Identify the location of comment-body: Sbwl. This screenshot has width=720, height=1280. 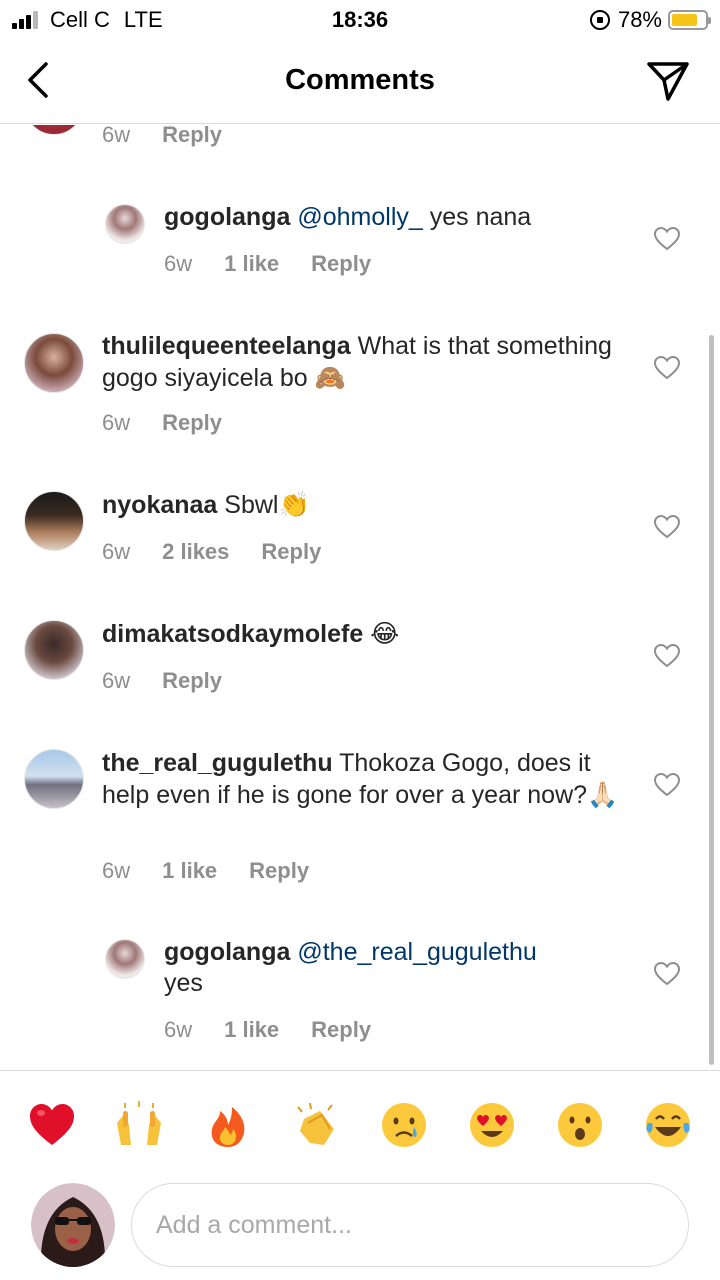
(248, 505).